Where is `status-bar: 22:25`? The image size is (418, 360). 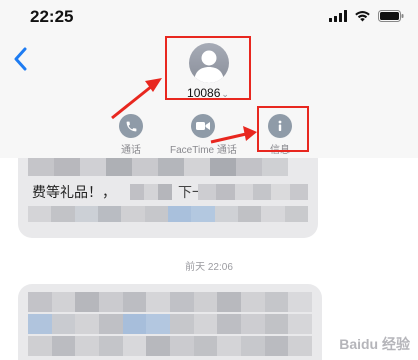
status-bar: 22:25 is located at coordinates (209, 18).